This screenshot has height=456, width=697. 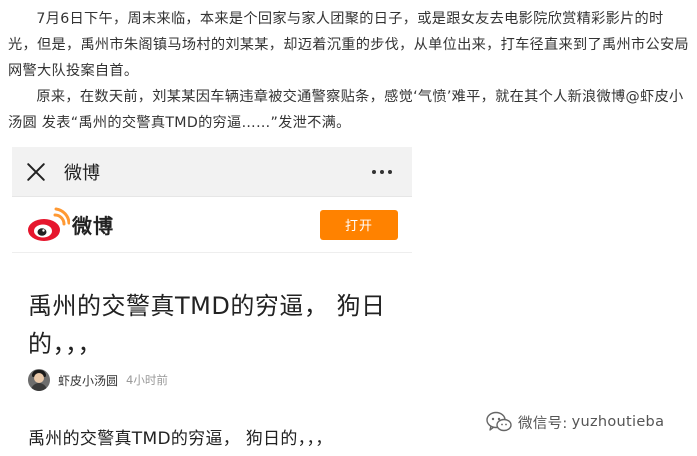 What do you see at coordinates (382, 171) in the screenshot?
I see `more-icon` at bounding box center [382, 171].